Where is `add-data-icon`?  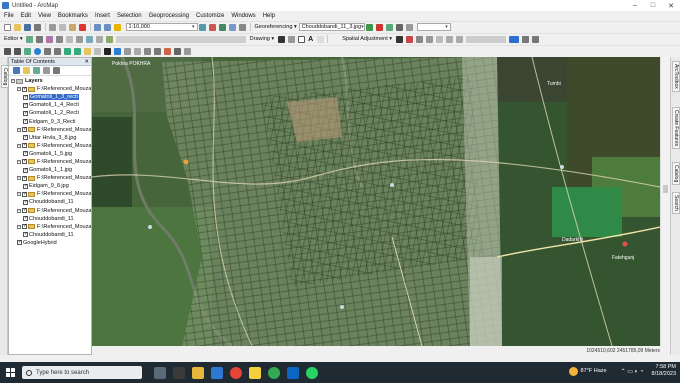
add-data-icon is located at coordinates (117, 27).